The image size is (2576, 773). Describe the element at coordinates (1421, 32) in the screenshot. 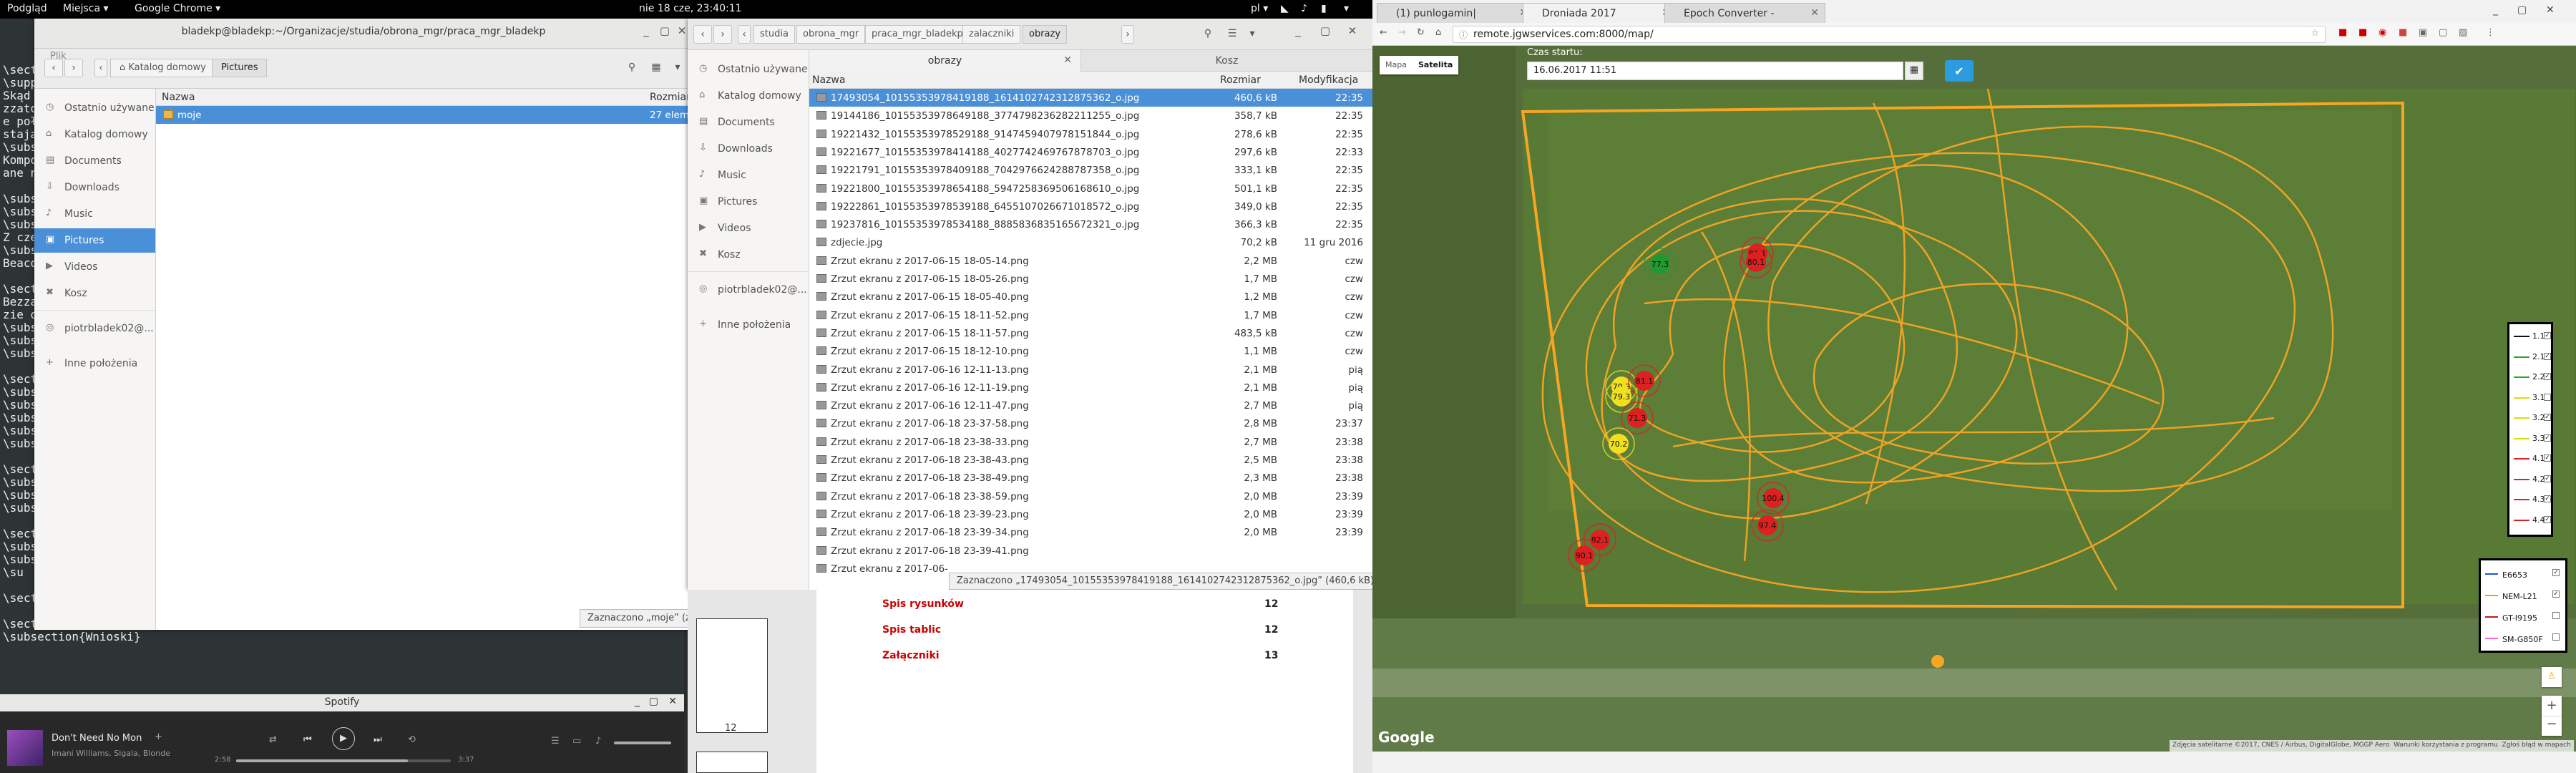

I see `reload-icon: ↻` at that location.